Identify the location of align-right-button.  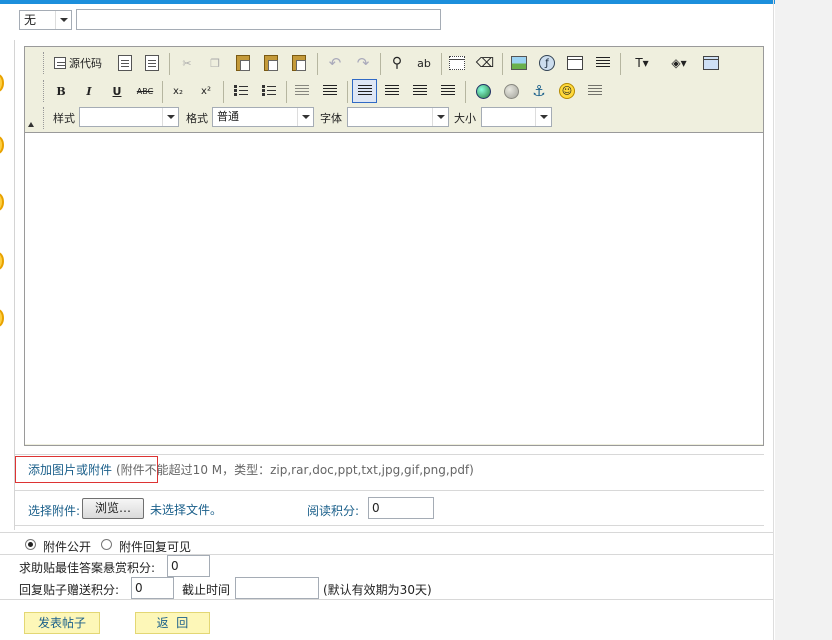
(420, 91).